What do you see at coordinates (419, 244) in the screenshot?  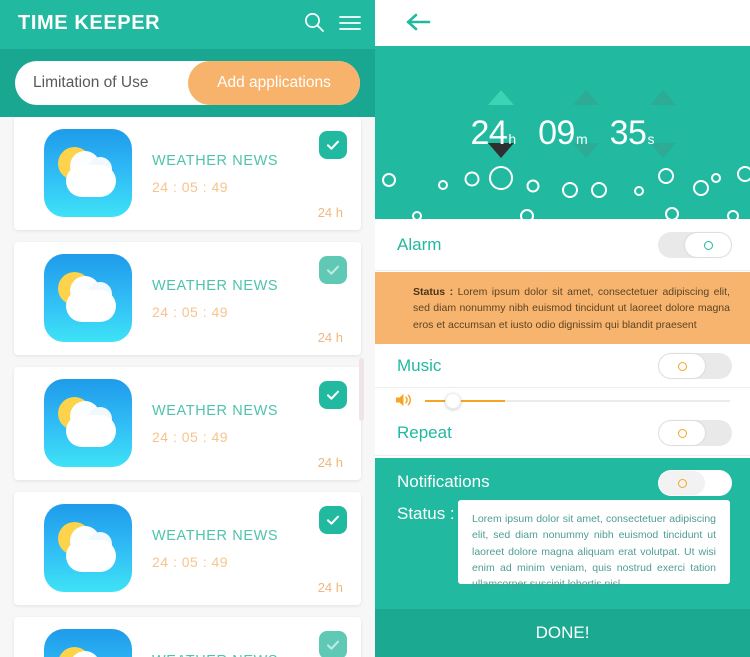 I see `alarm-label: Alarm` at bounding box center [419, 244].